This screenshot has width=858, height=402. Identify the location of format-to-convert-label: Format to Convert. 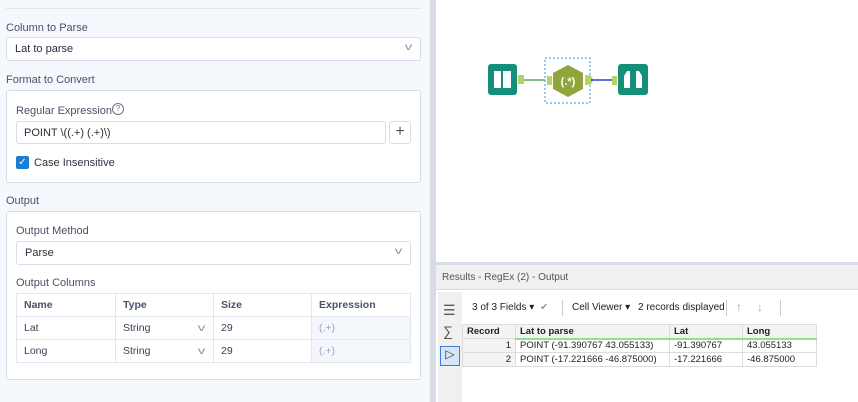
(50, 80).